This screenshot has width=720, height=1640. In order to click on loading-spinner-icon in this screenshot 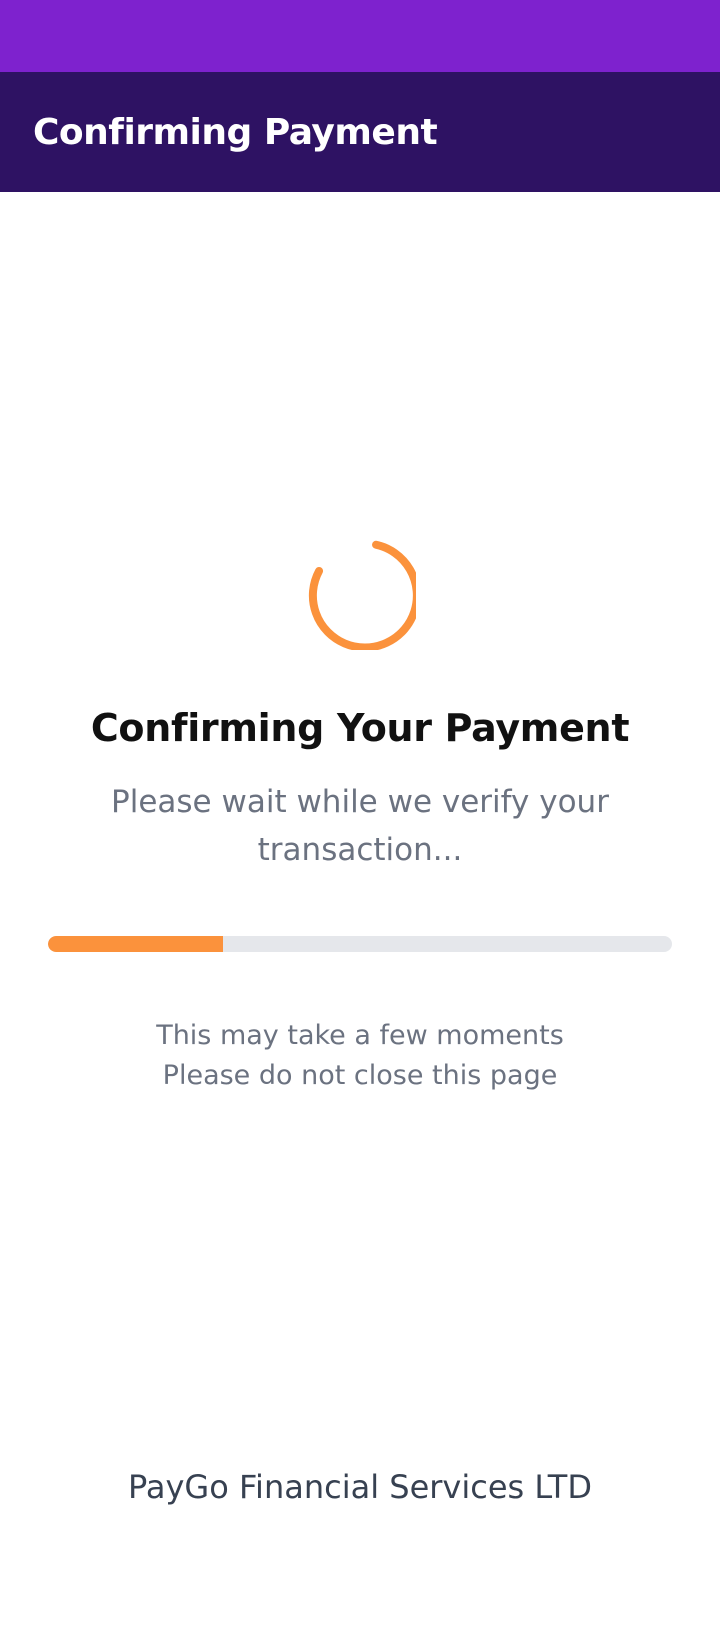, I will do `click(360, 594)`.